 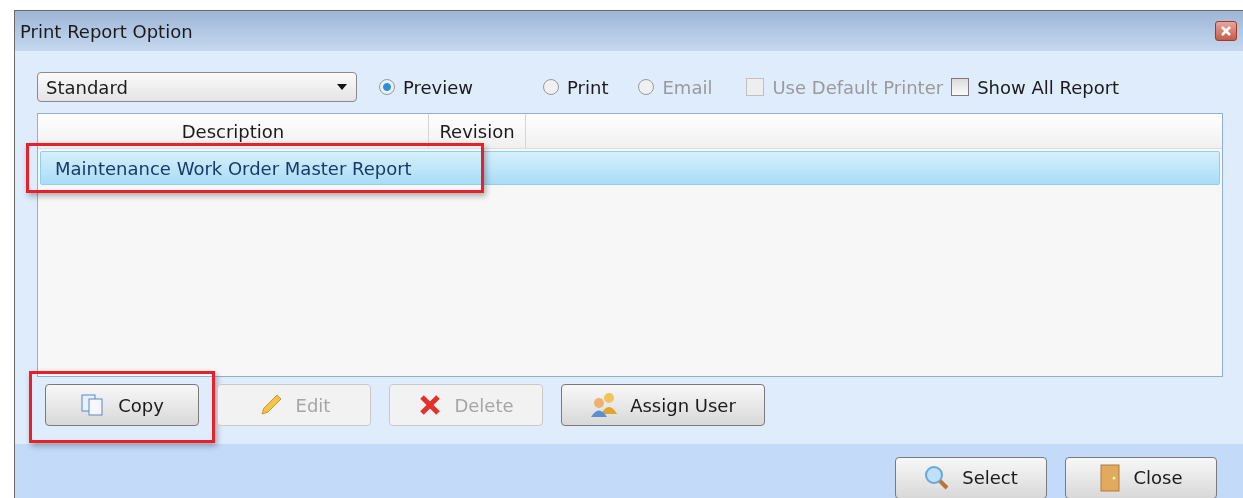 I want to click on column-header: Description, so click(x=233, y=131).